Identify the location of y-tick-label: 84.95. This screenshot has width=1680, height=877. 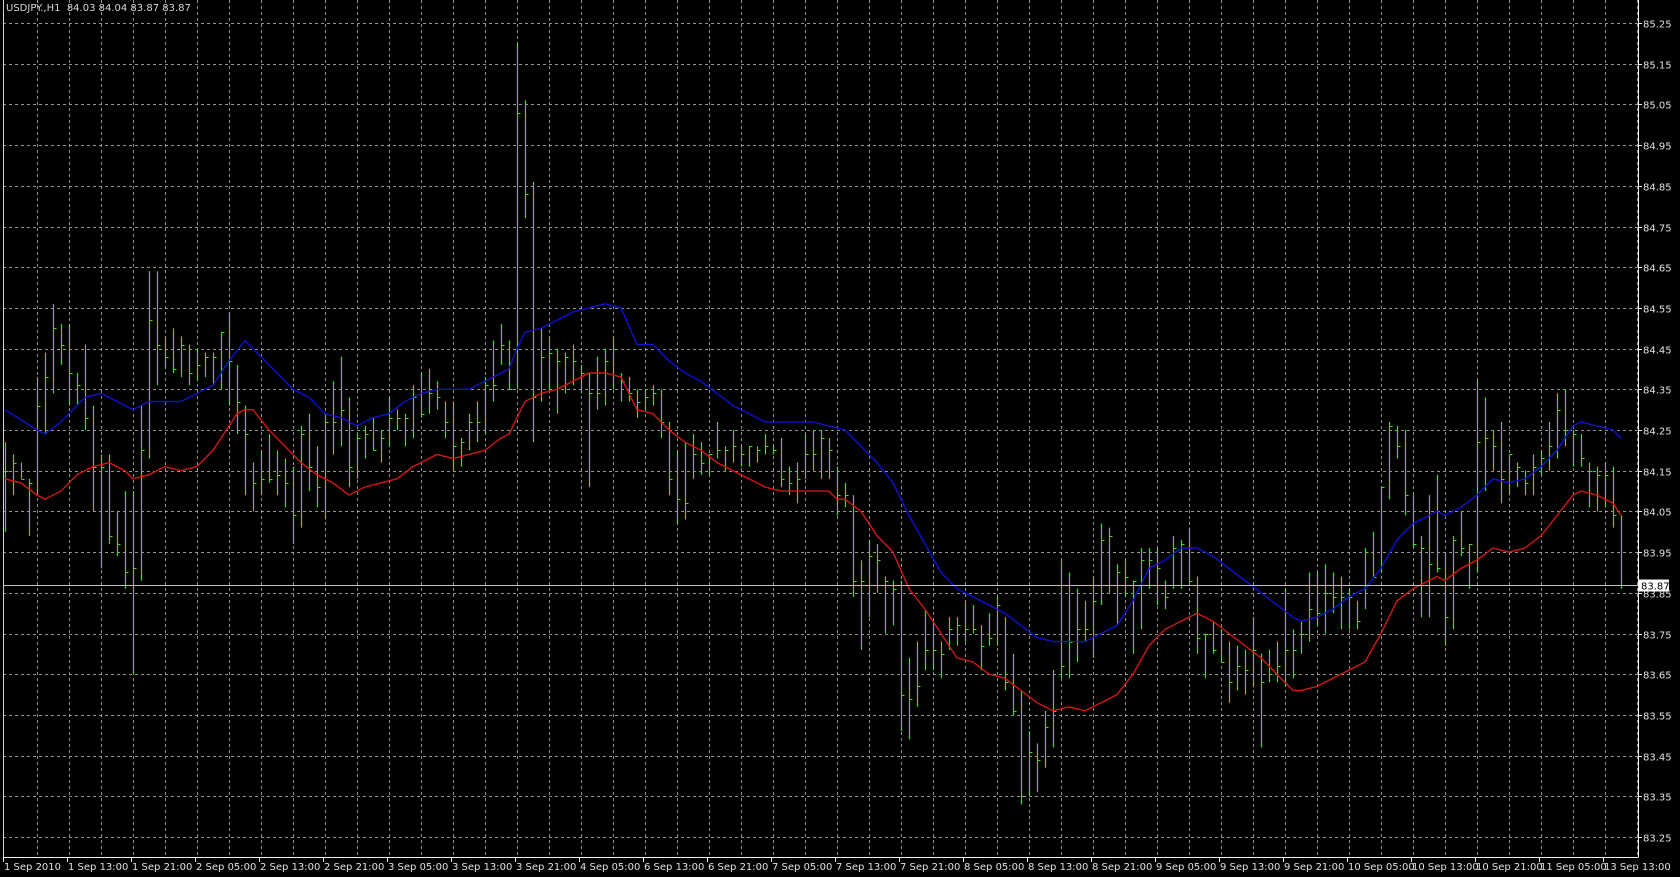
(1657, 147).